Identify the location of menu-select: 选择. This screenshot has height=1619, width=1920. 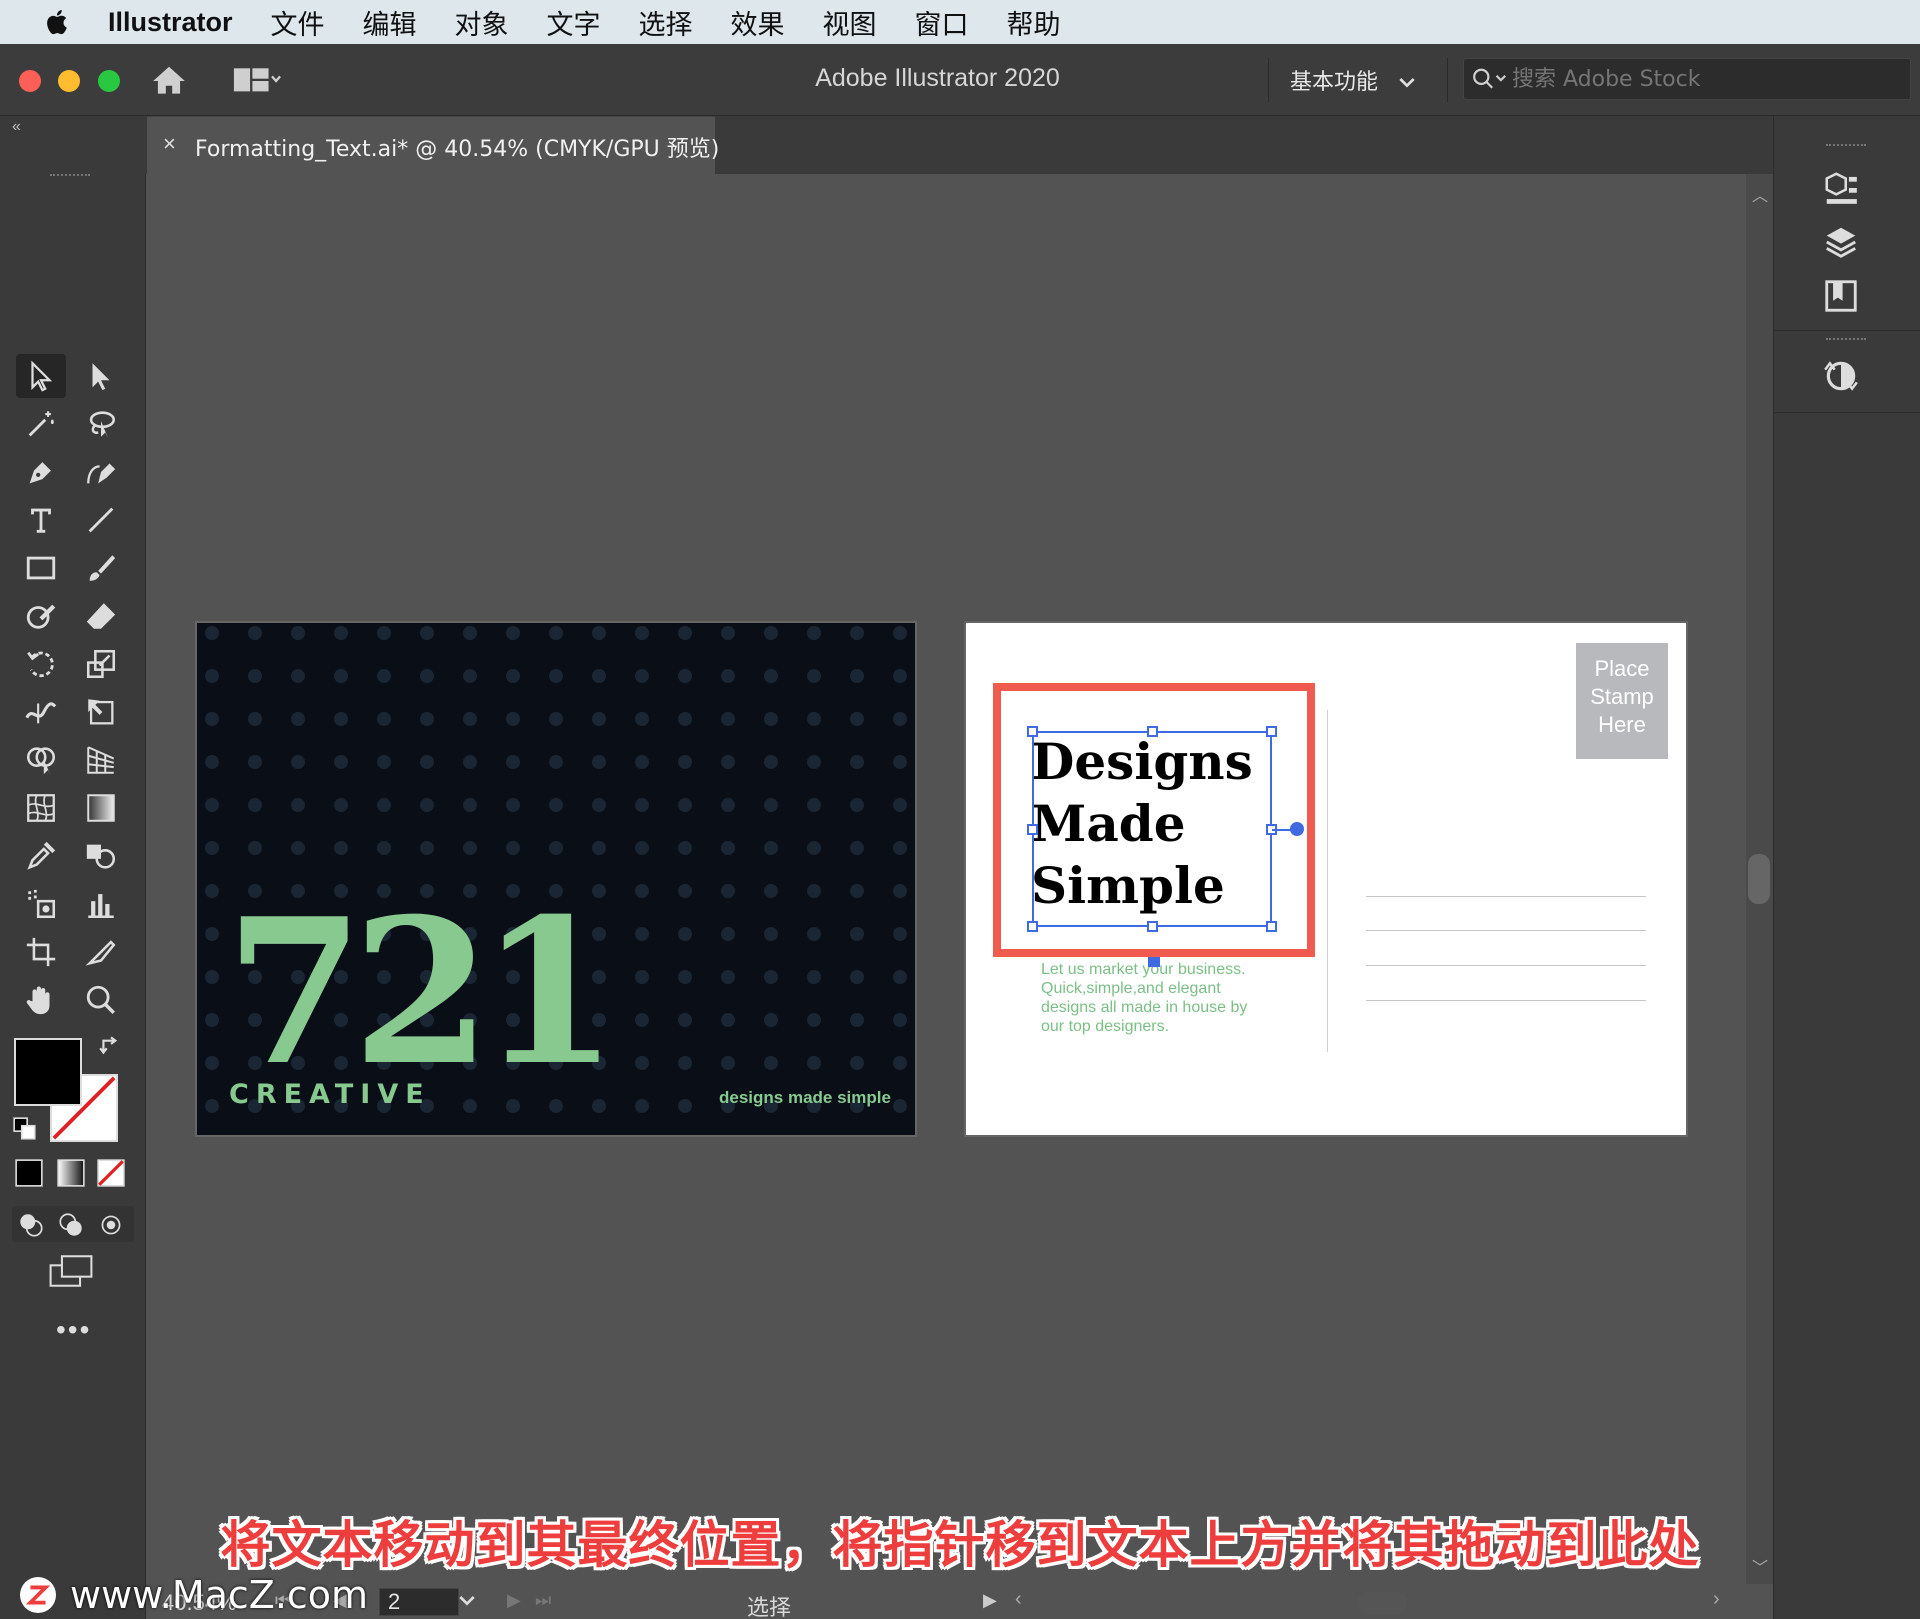
(666, 22).